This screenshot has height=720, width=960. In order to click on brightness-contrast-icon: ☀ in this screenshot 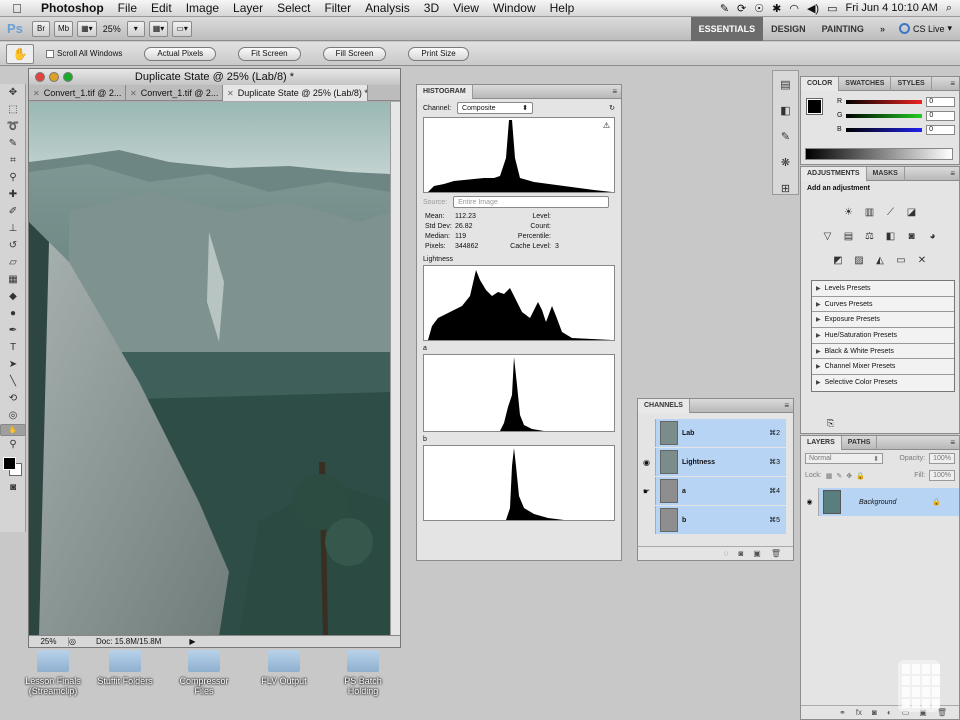, I will do `click(849, 212)`.